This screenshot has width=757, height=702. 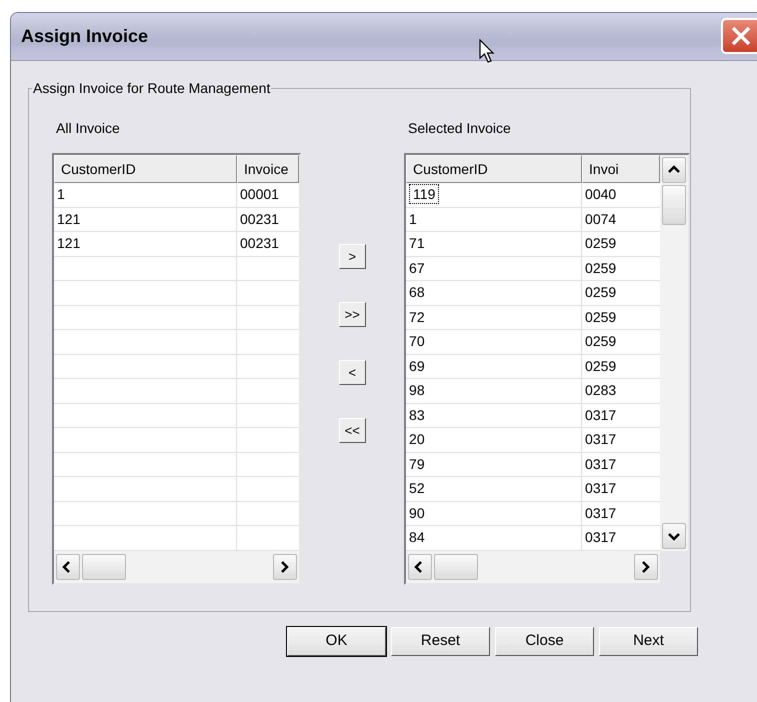 What do you see at coordinates (352, 430) in the screenshot?
I see `move-button: <<` at bounding box center [352, 430].